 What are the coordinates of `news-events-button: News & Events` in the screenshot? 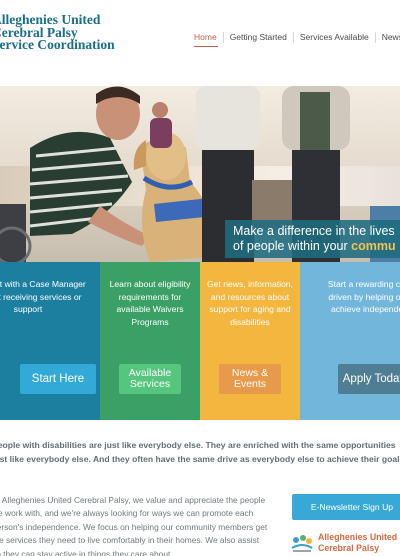 It's located at (250, 379).